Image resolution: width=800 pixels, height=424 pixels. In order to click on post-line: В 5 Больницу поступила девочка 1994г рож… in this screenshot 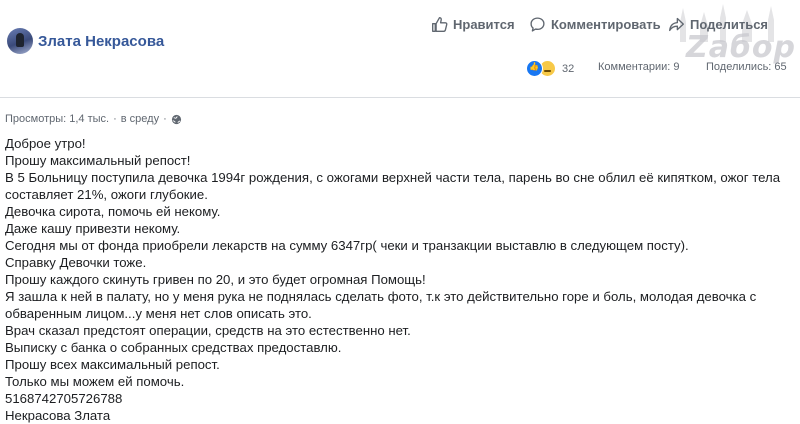, I will do `click(393, 177)`.